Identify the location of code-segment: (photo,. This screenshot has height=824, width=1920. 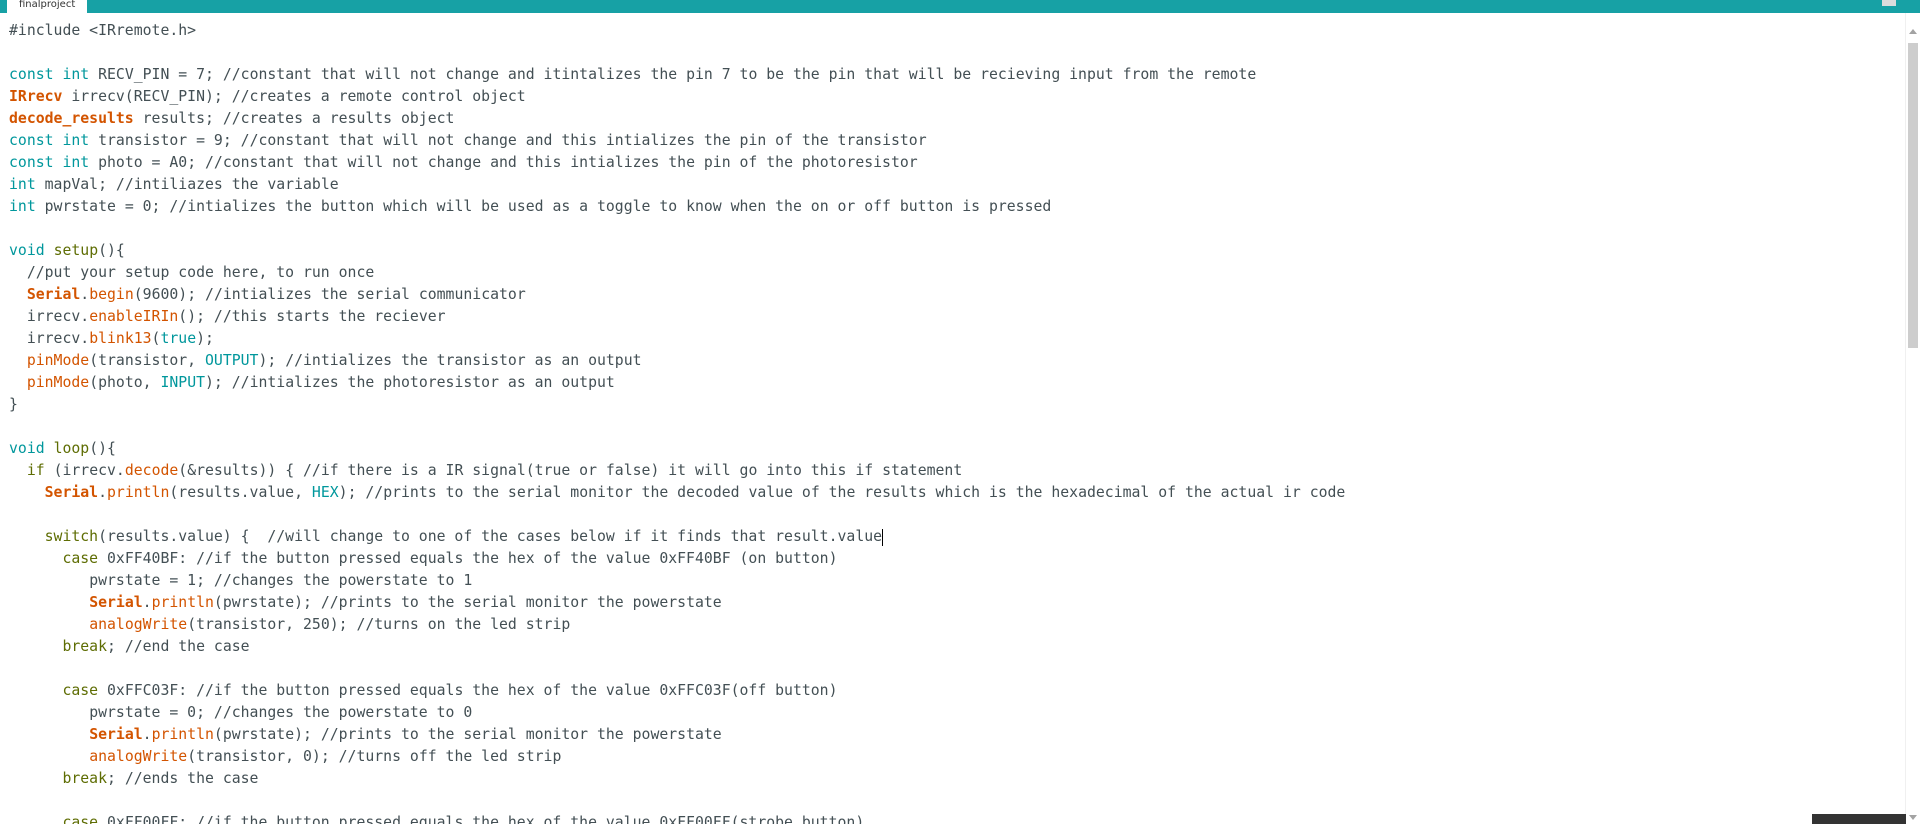
(125, 382).